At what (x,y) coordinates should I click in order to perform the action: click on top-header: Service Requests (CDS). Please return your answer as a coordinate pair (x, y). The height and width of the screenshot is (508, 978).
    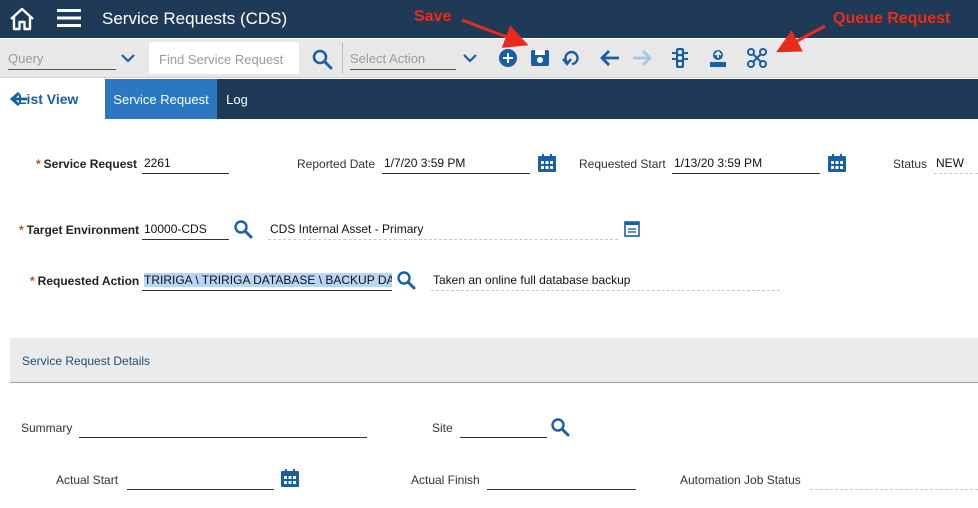
    Looking at the image, I should click on (489, 19).